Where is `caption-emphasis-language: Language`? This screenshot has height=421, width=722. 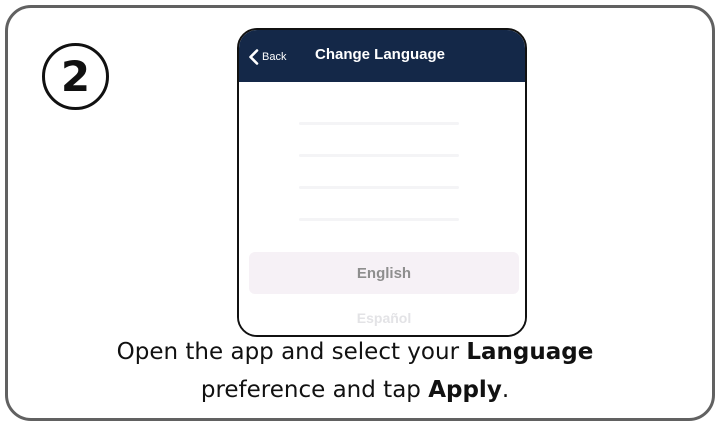
caption-emphasis-language: Language is located at coordinates (530, 352).